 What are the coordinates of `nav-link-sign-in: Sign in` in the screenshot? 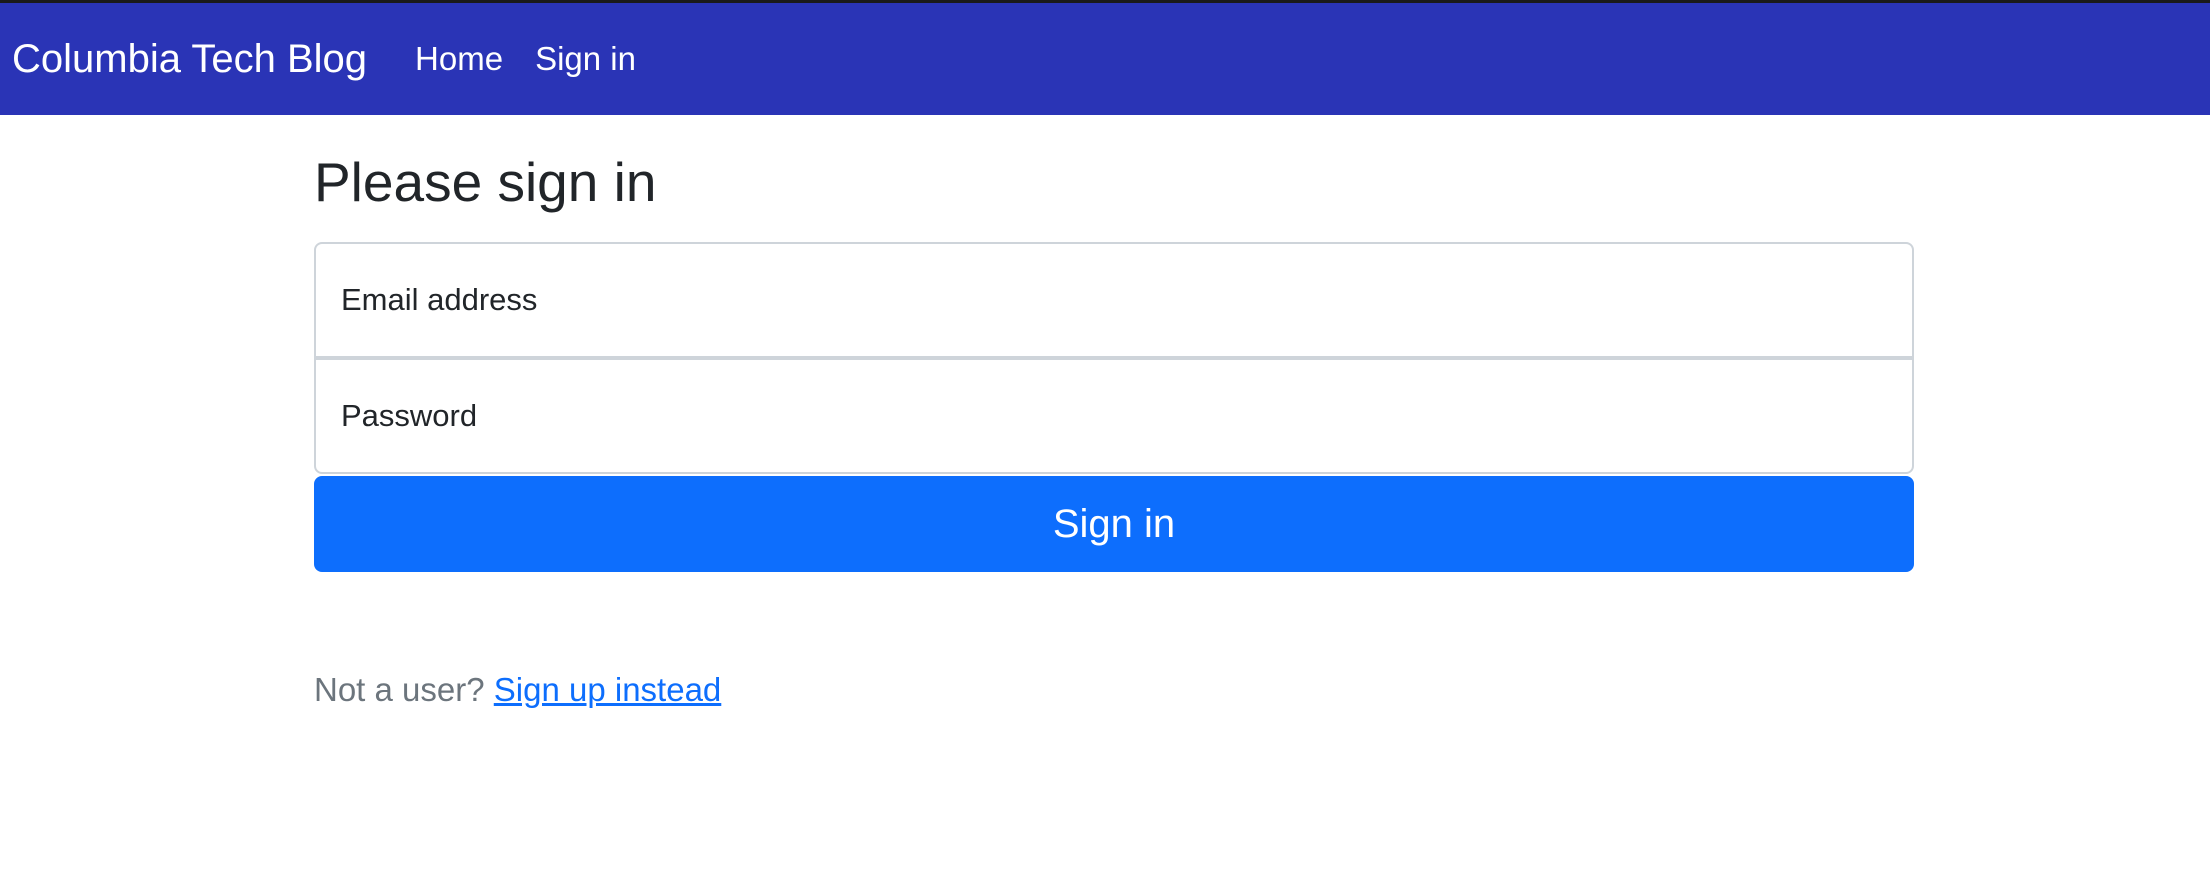 It's located at (585, 59).